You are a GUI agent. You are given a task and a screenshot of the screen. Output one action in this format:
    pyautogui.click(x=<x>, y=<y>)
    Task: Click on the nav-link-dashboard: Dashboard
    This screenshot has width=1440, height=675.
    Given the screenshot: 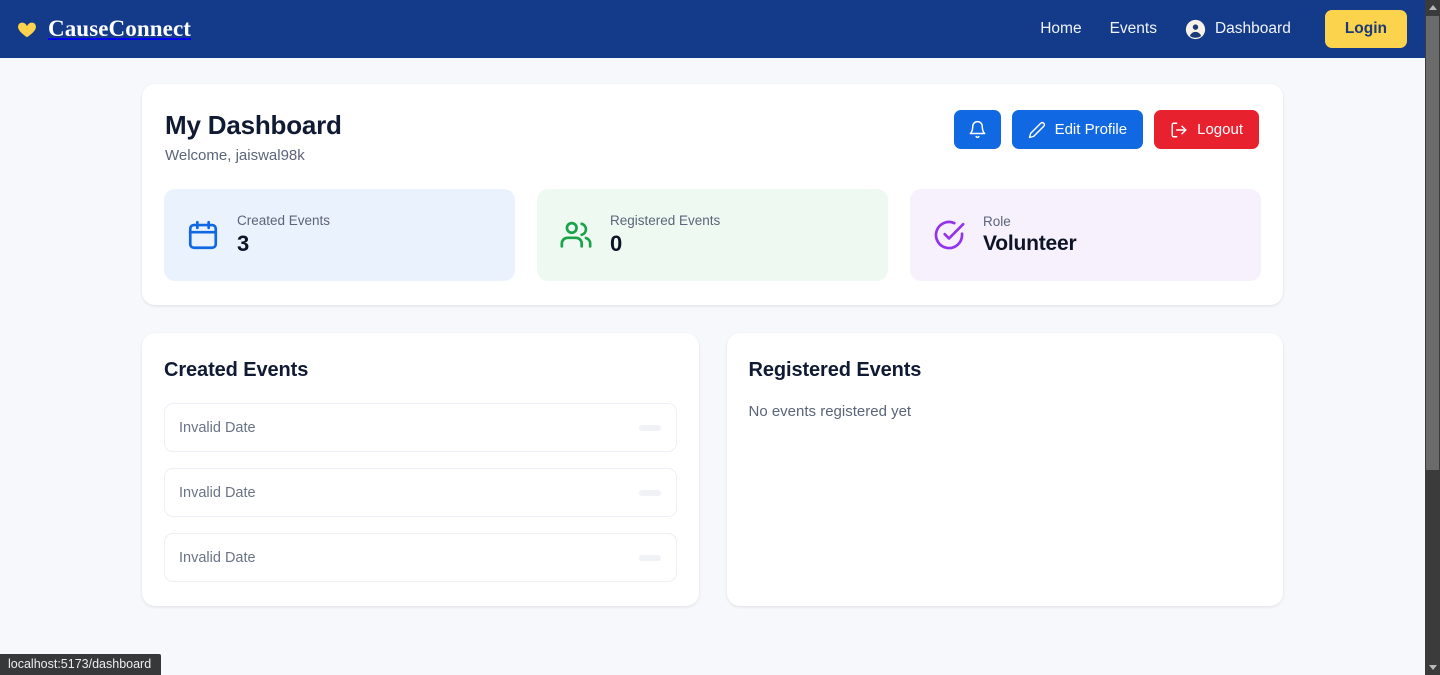 What is the action you would take?
    pyautogui.click(x=1238, y=29)
    